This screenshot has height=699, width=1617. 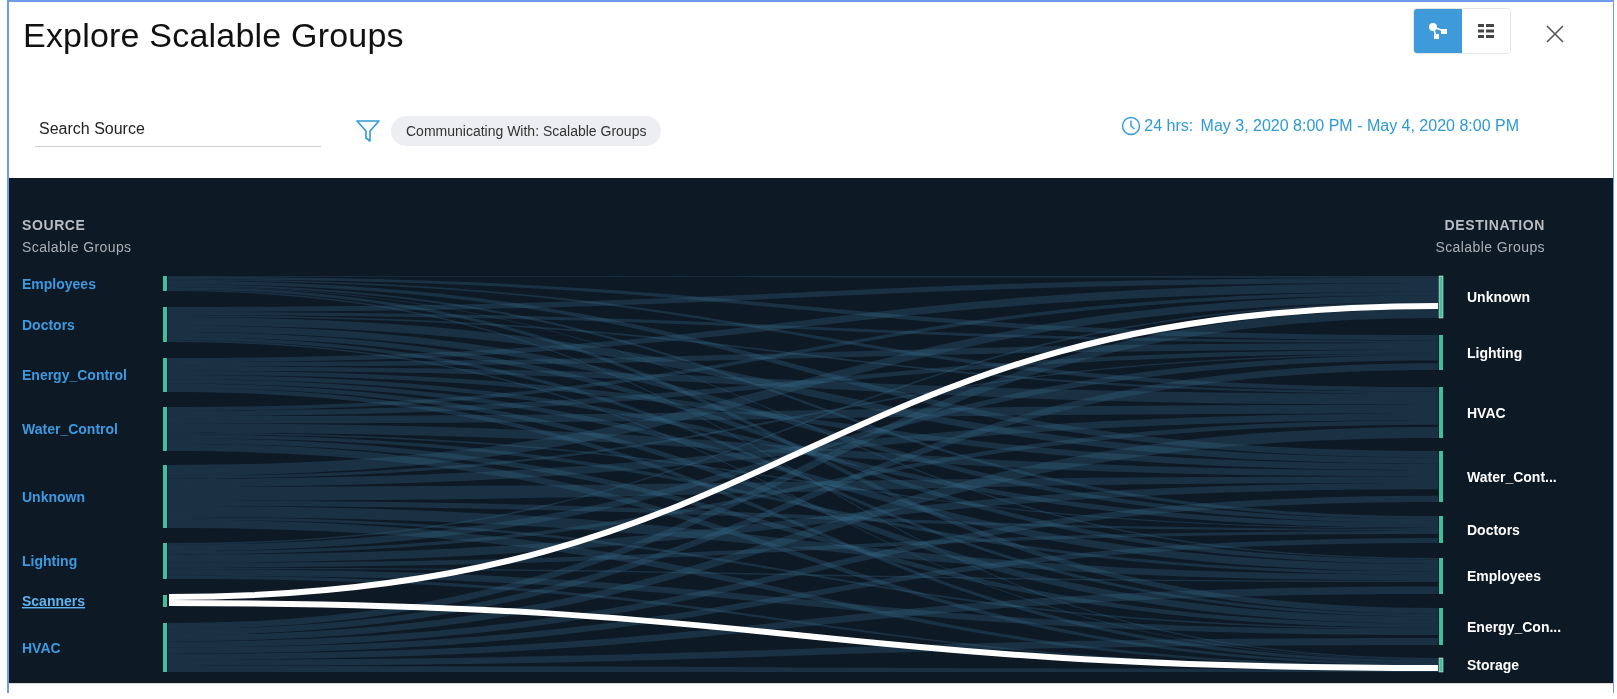 What do you see at coordinates (74, 375) in the screenshot?
I see `source-label: Energy_Control` at bounding box center [74, 375].